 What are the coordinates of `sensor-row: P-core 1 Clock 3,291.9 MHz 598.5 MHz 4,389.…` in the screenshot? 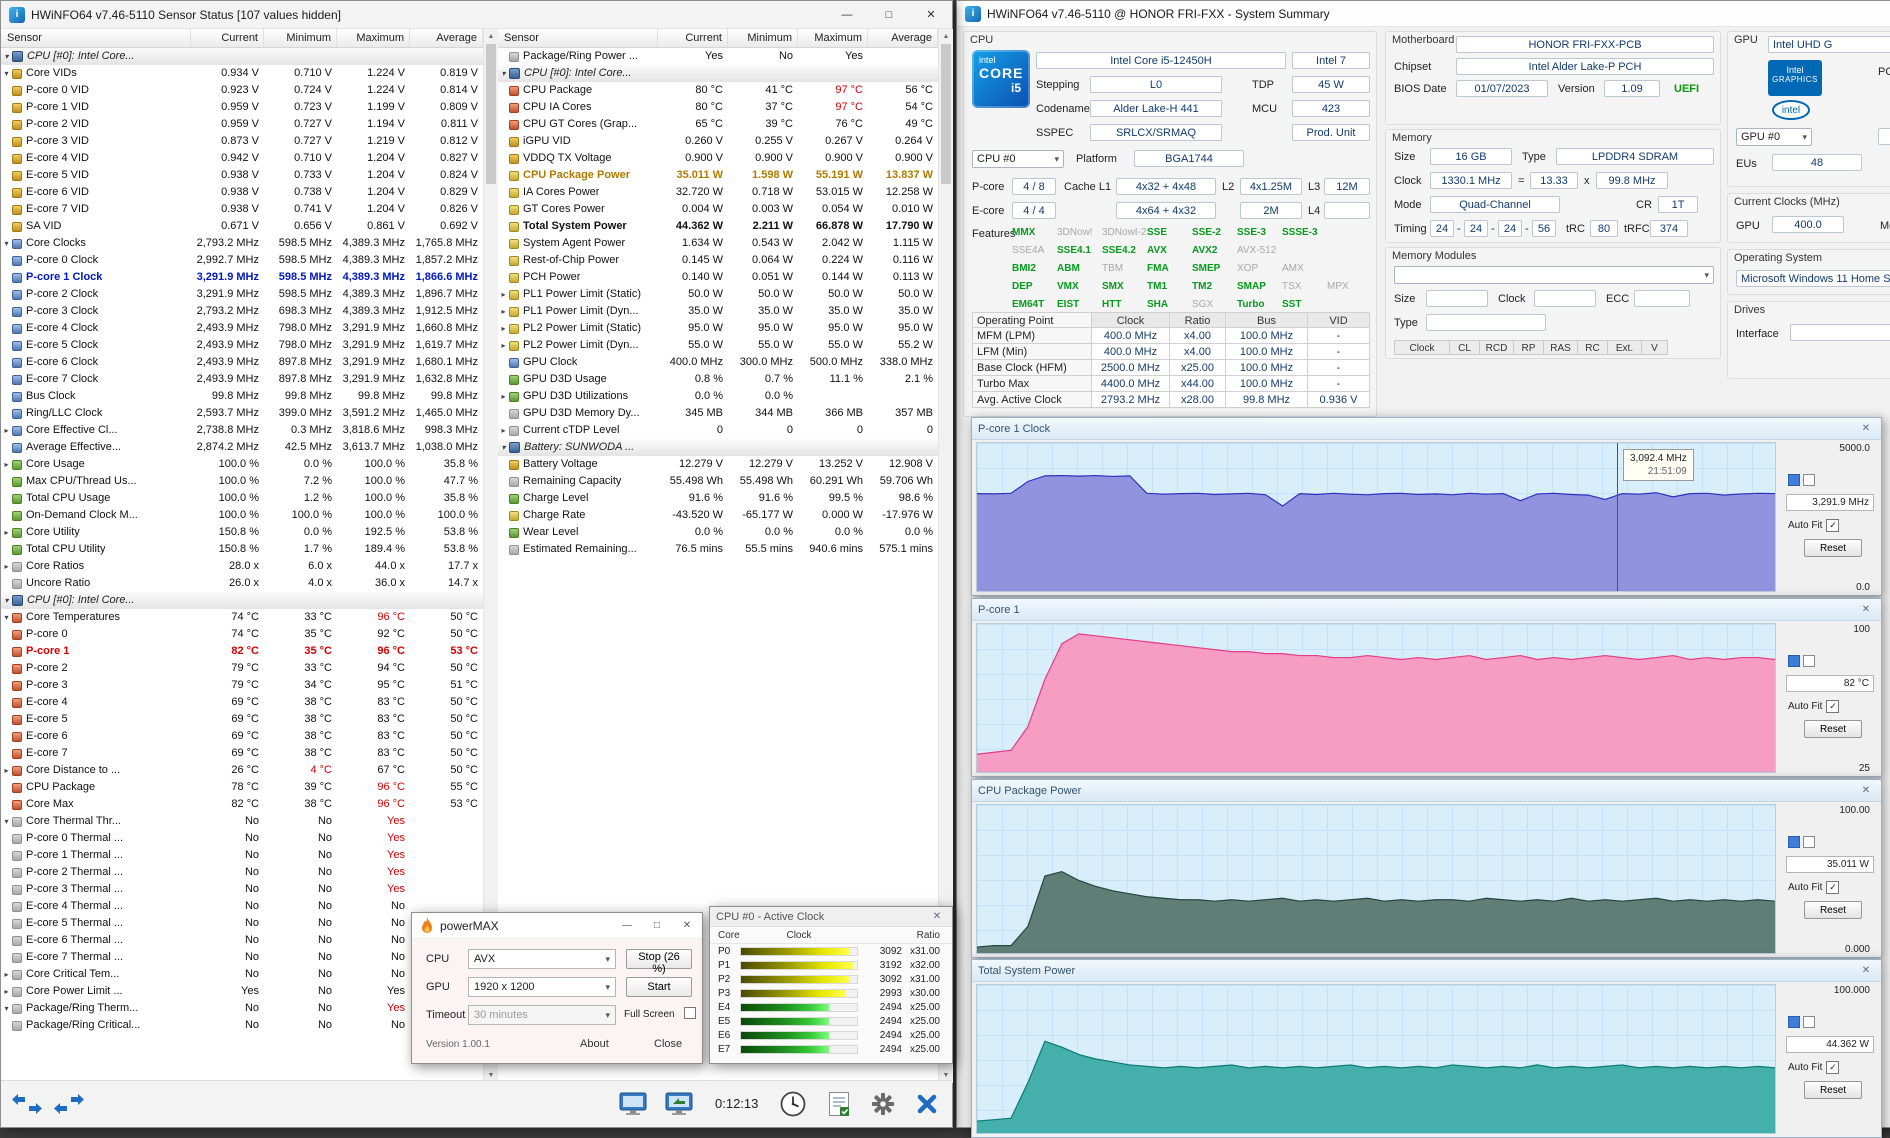 It's located at (242, 277).